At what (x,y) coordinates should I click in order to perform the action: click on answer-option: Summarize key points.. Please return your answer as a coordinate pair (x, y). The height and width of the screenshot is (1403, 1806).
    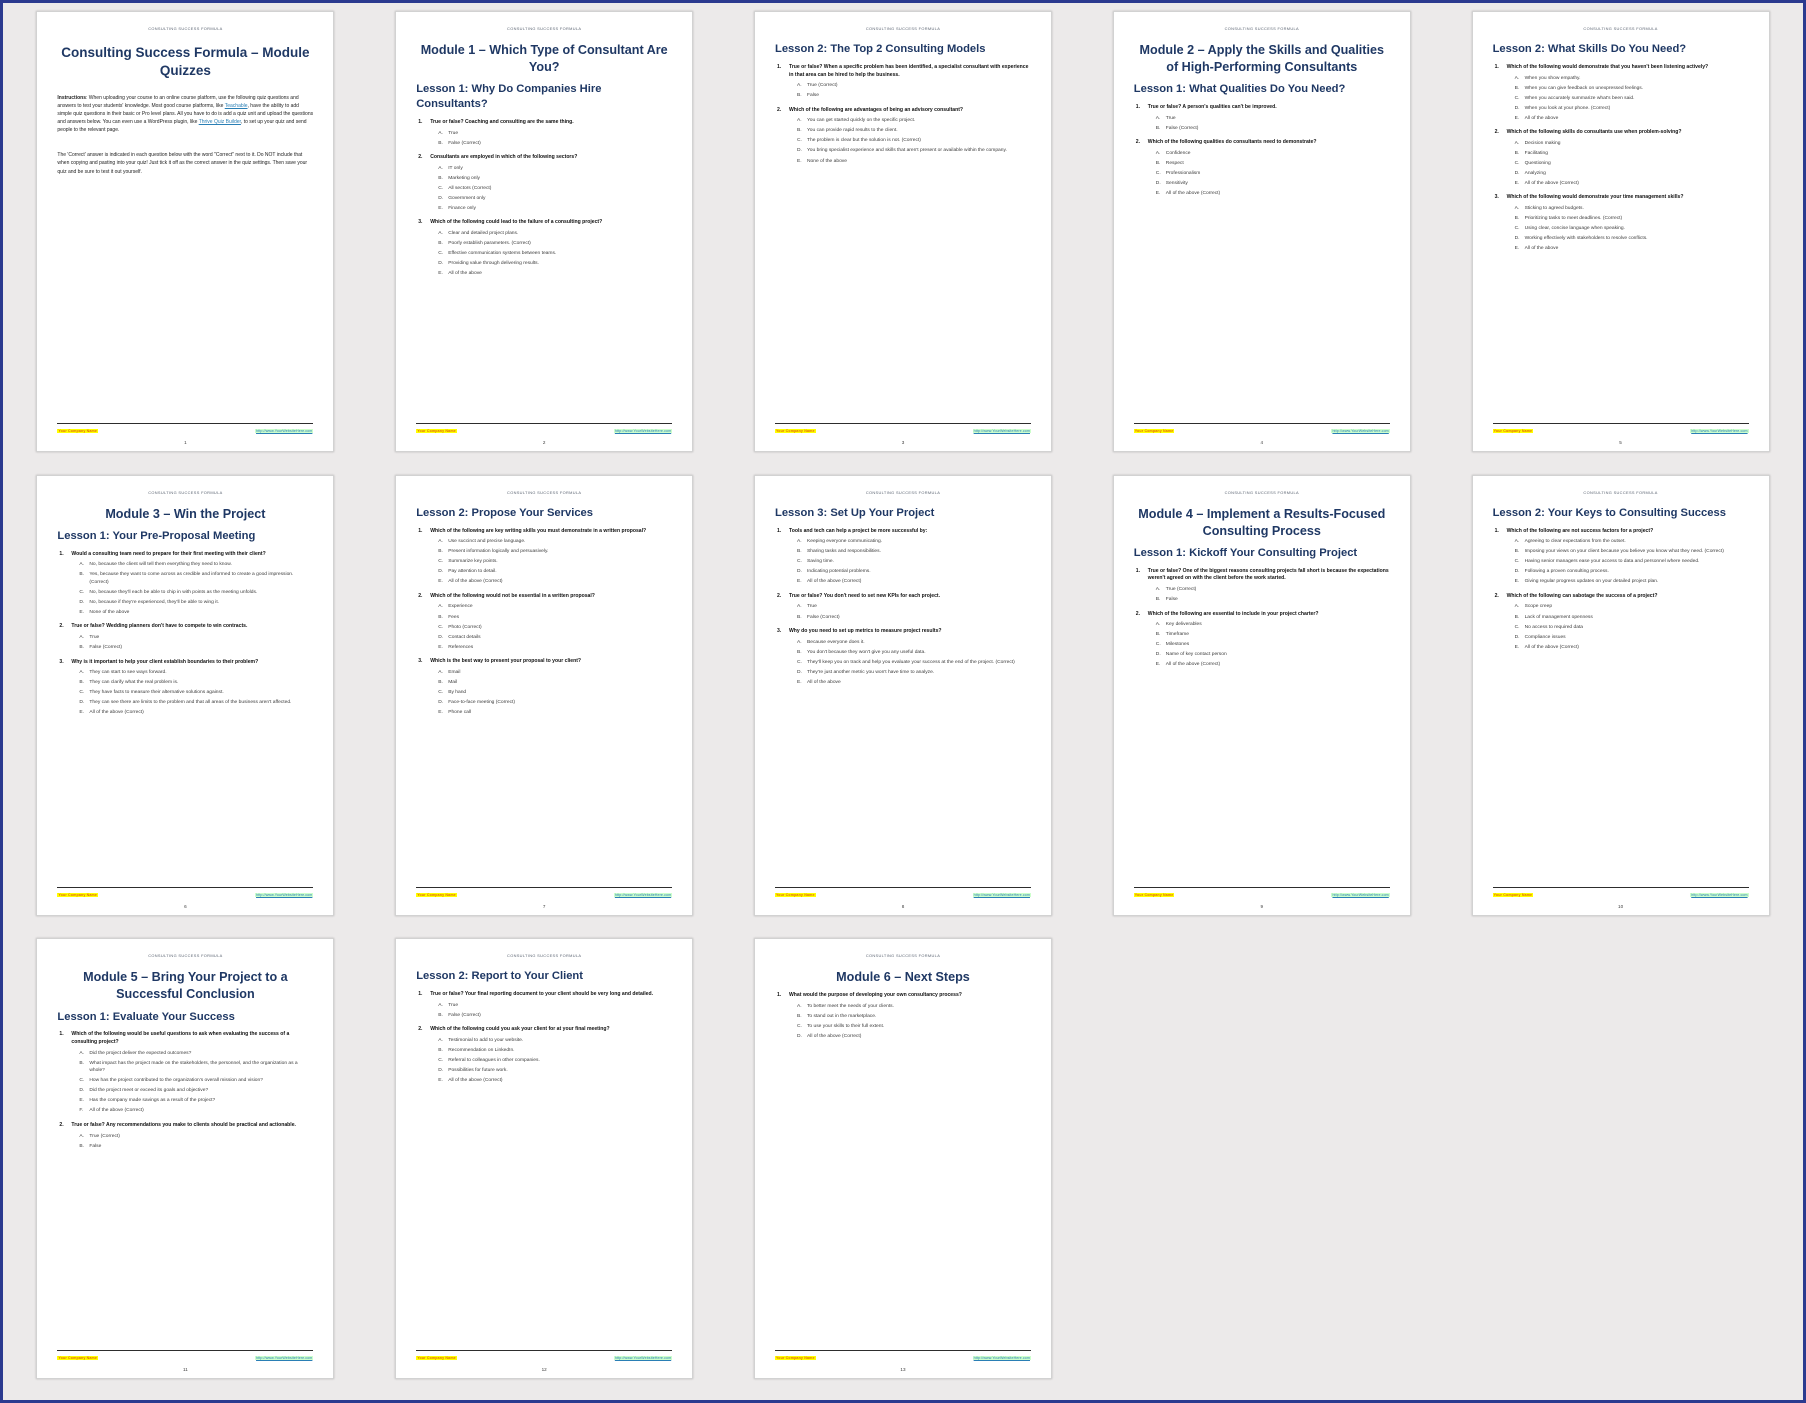
    Looking at the image, I should click on (555, 562).